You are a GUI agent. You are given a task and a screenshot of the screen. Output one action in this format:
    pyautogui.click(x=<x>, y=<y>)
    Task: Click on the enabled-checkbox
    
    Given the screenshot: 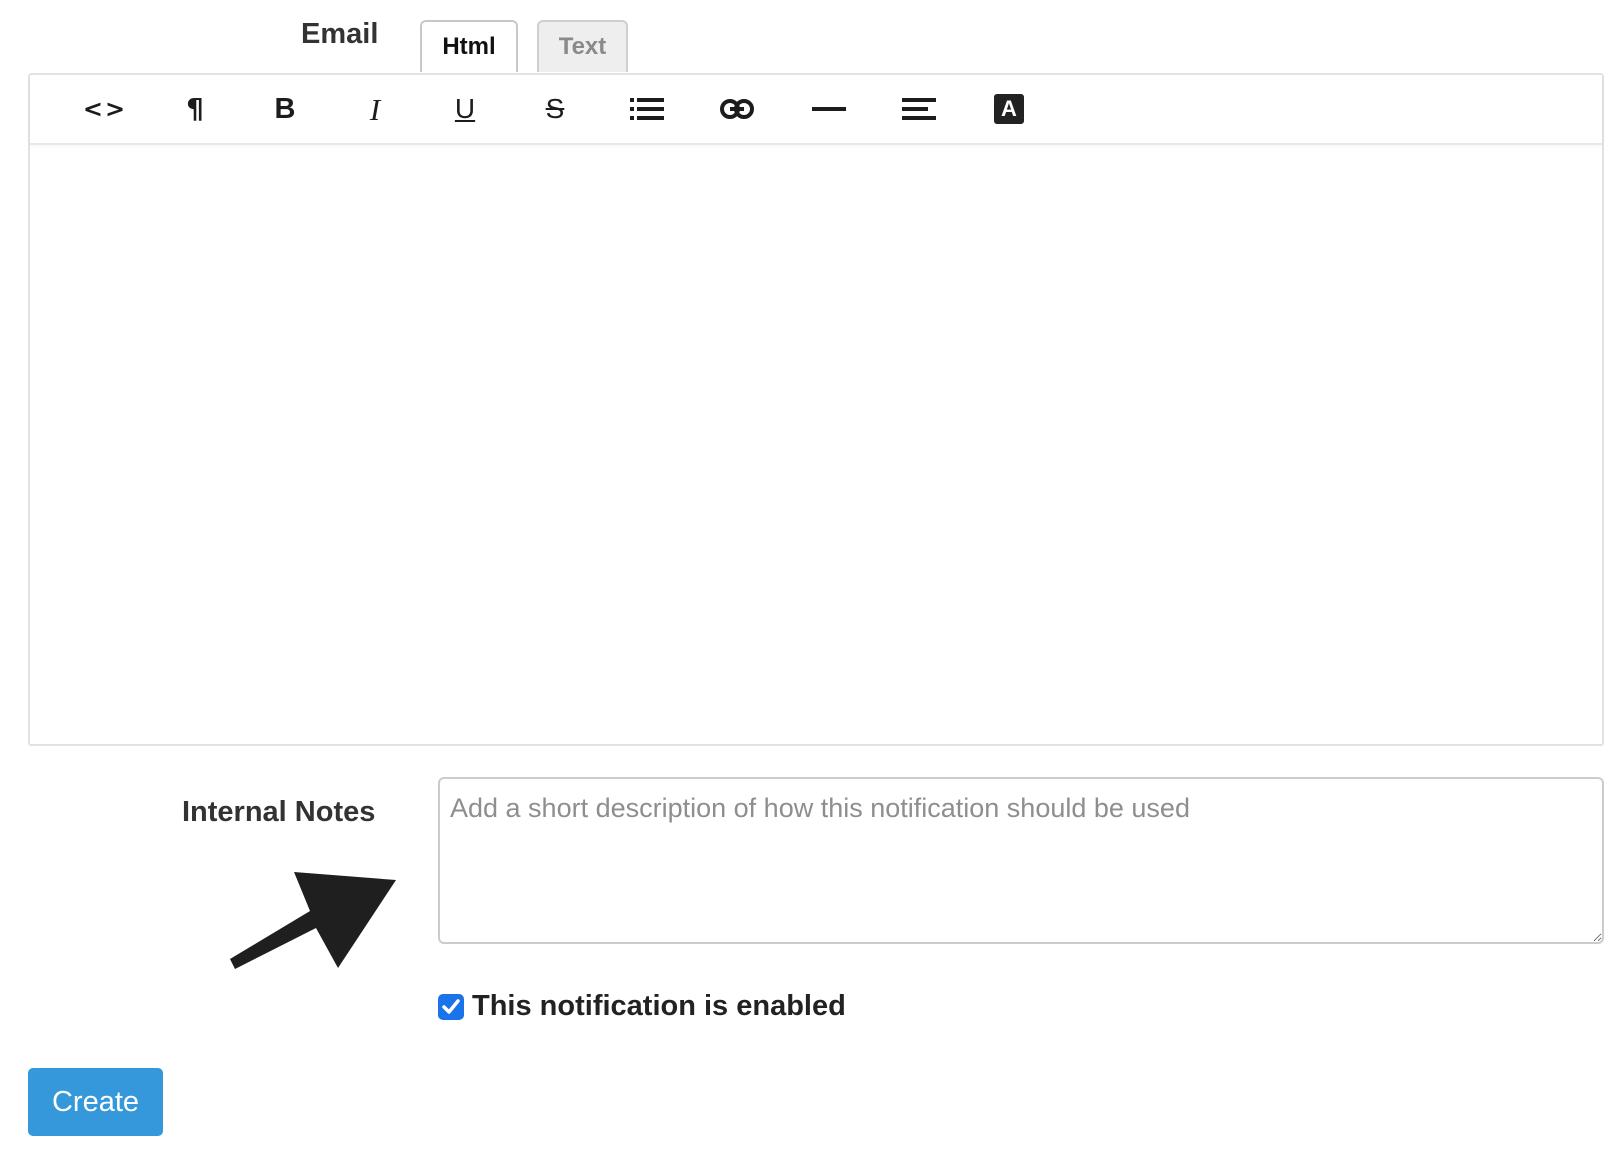 What is the action you would take?
    pyautogui.click(x=451, y=1006)
    